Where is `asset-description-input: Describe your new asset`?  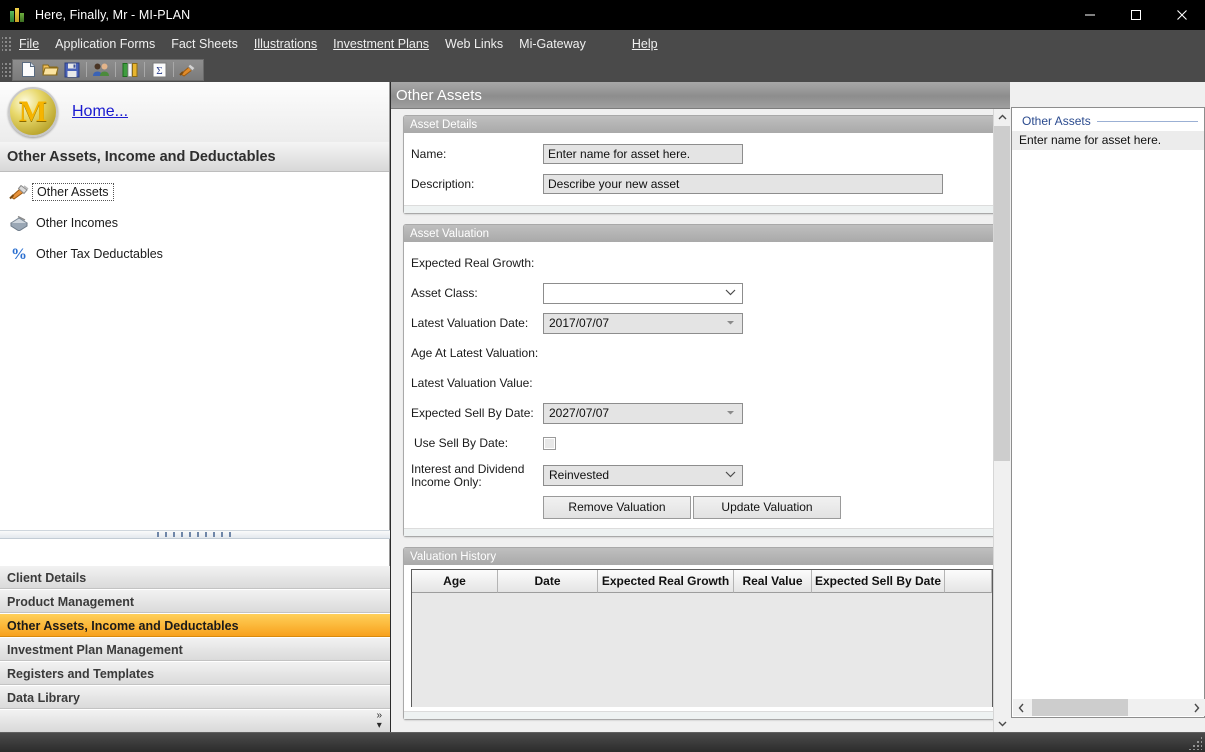 asset-description-input: Describe your new asset is located at coordinates (743, 184).